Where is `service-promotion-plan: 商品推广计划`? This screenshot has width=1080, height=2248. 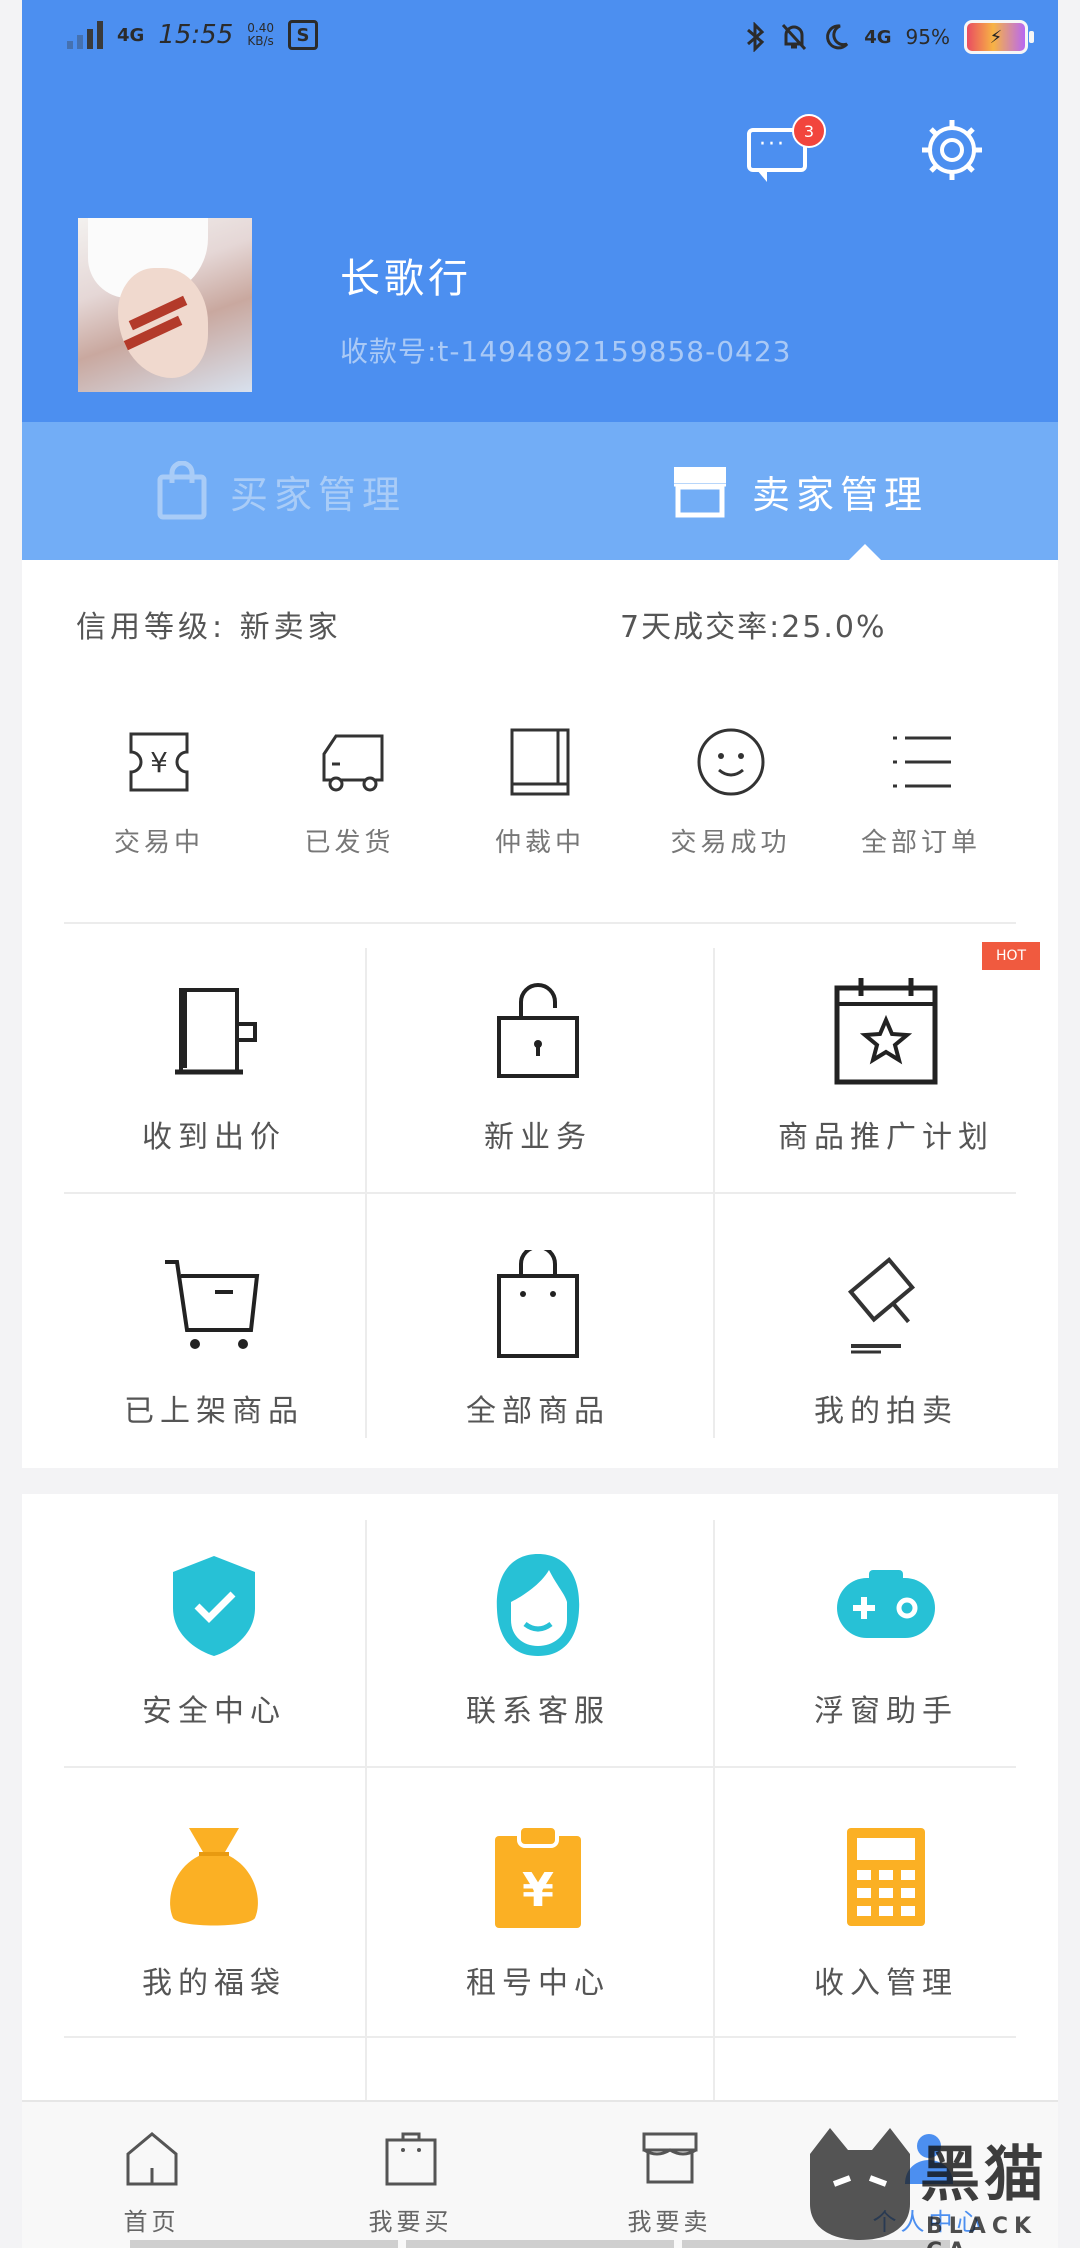 service-promotion-plan: 商品推广计划 is located at coordinates (886, 1066).